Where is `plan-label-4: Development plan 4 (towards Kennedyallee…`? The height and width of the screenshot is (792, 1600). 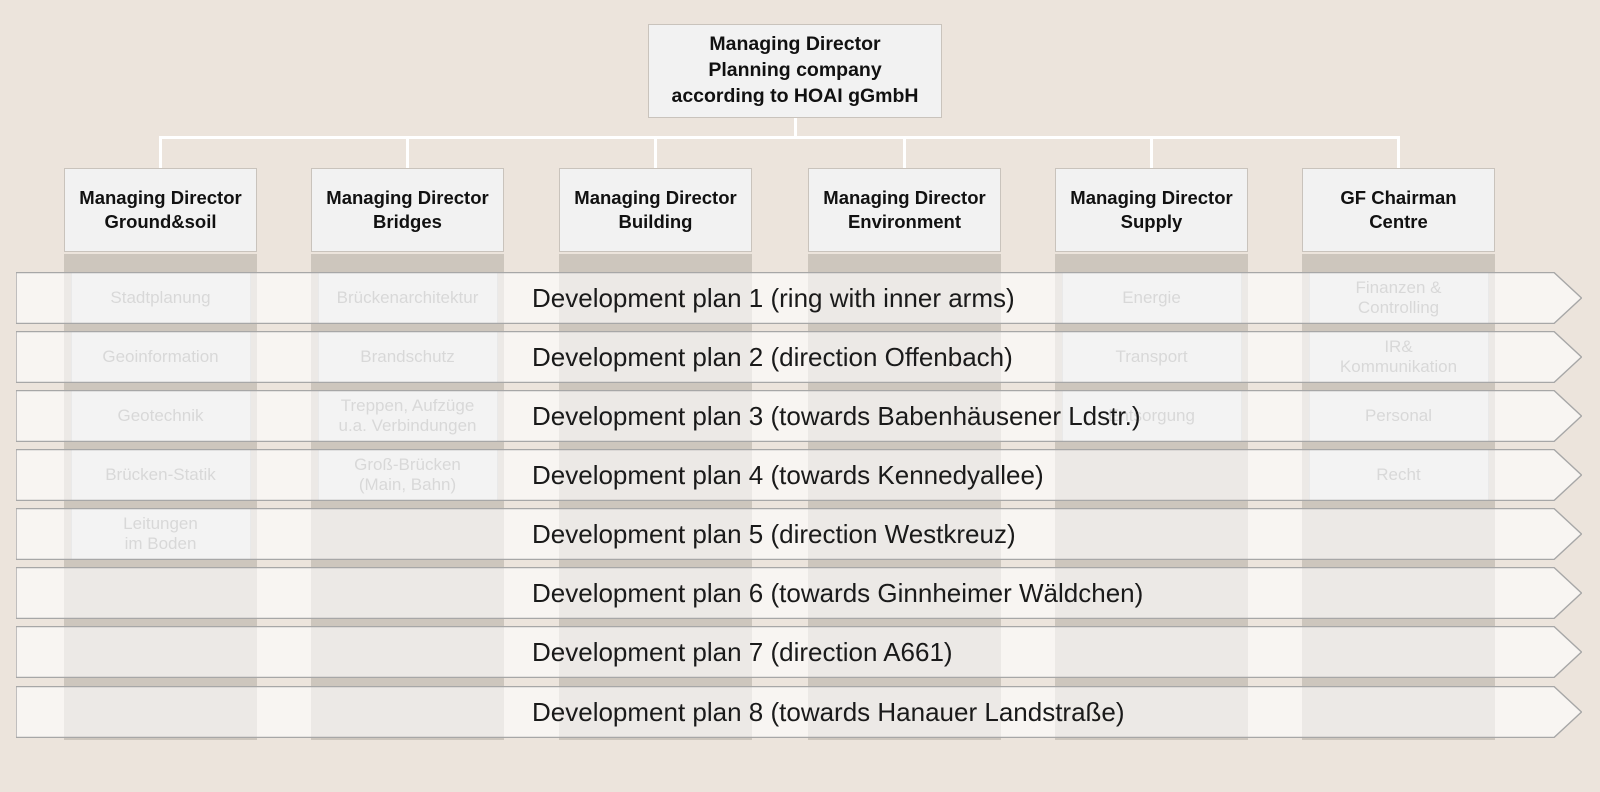 plan-label-4: Development plan 4 (towards Kennedyallee… is located at coordinates (788, 475).